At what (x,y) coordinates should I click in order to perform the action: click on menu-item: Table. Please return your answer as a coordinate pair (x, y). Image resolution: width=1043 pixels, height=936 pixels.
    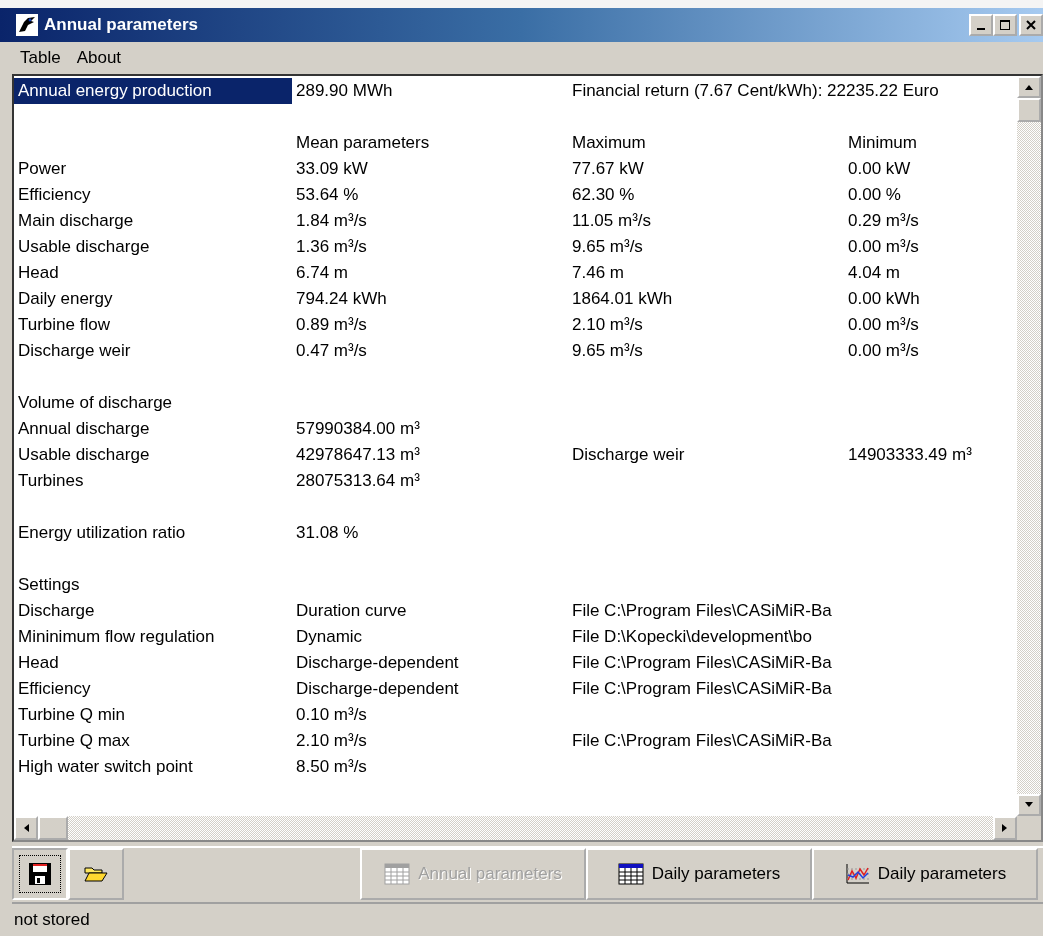
    Looking at the image, I should click on (40, 57).